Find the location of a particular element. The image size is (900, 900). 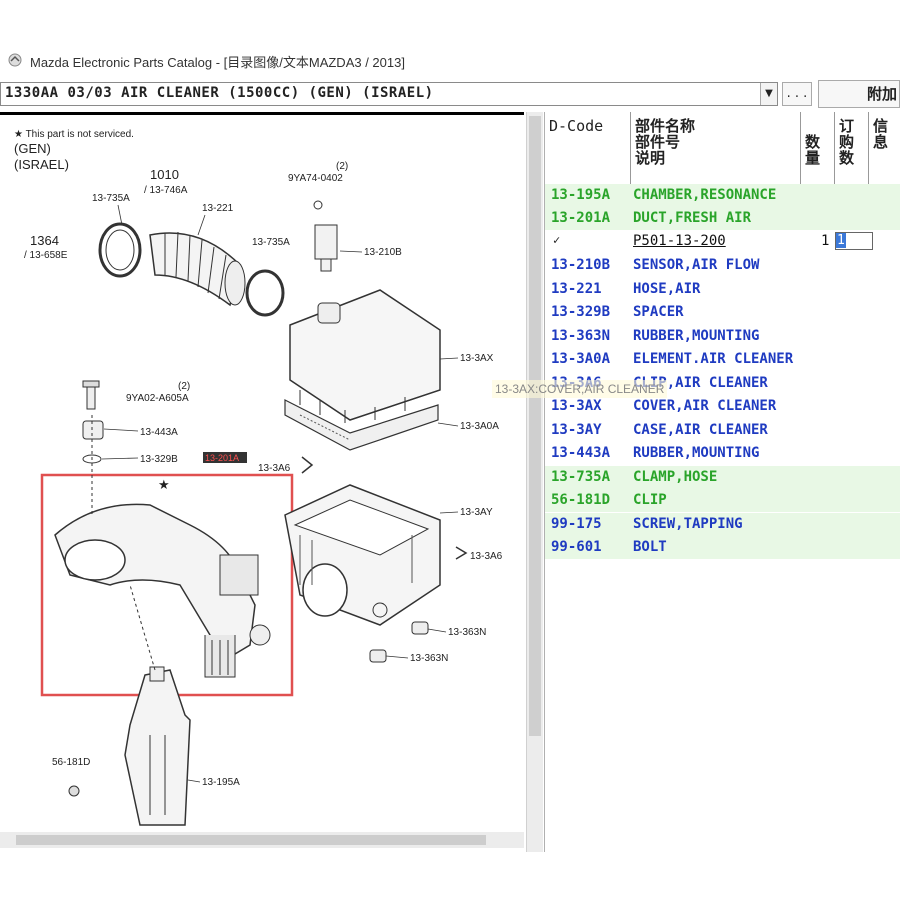

row-dcode: 13-195A is located at coordinates (581, 195).